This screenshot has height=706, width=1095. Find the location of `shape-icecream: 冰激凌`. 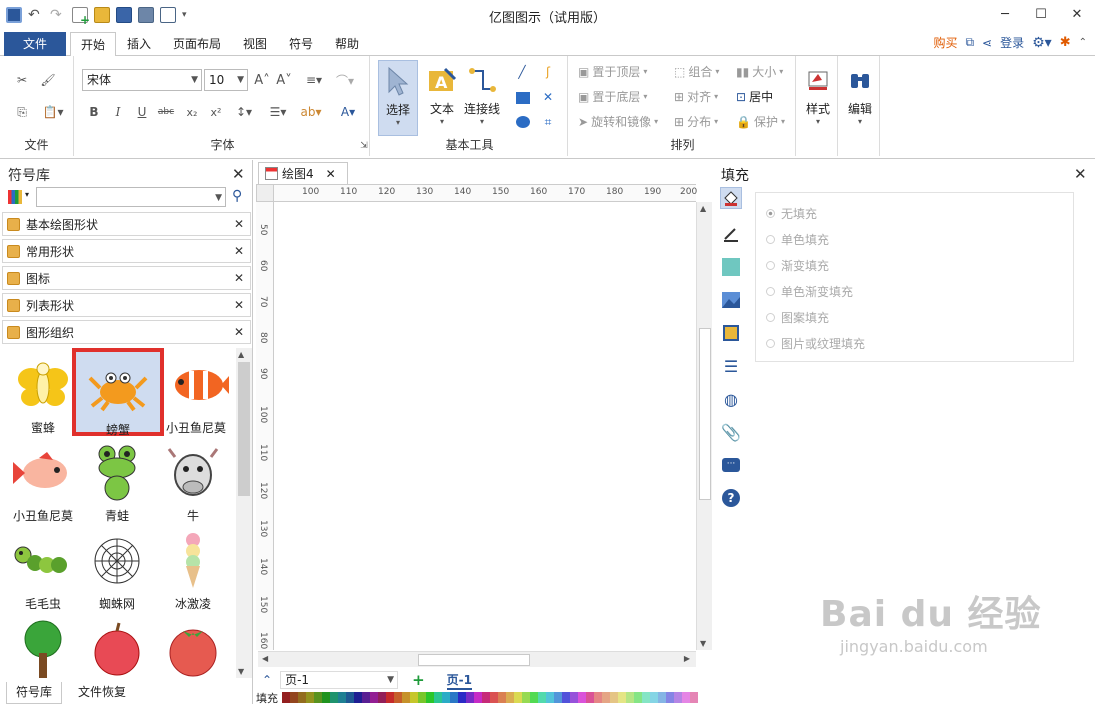

shape-icecream: 冰激凌 is located at coordinates (192, 569).